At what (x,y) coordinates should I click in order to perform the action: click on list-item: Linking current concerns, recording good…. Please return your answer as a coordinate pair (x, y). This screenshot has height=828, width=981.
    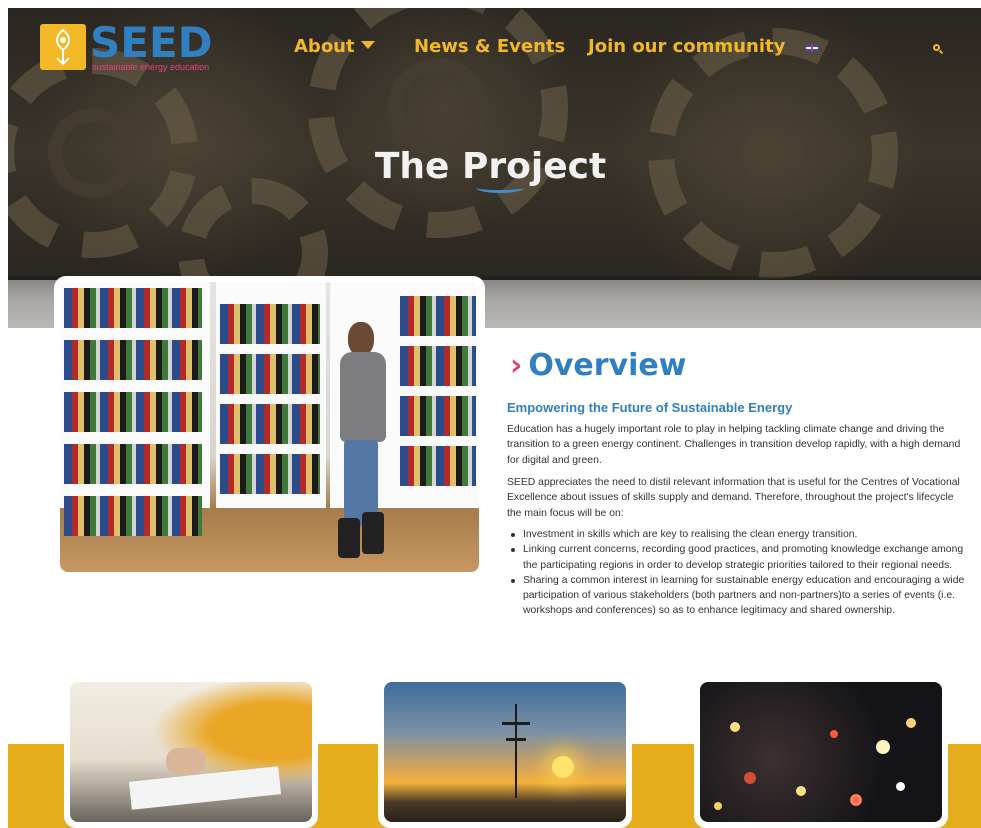
    Looking at the image, I should click on (738, 557).